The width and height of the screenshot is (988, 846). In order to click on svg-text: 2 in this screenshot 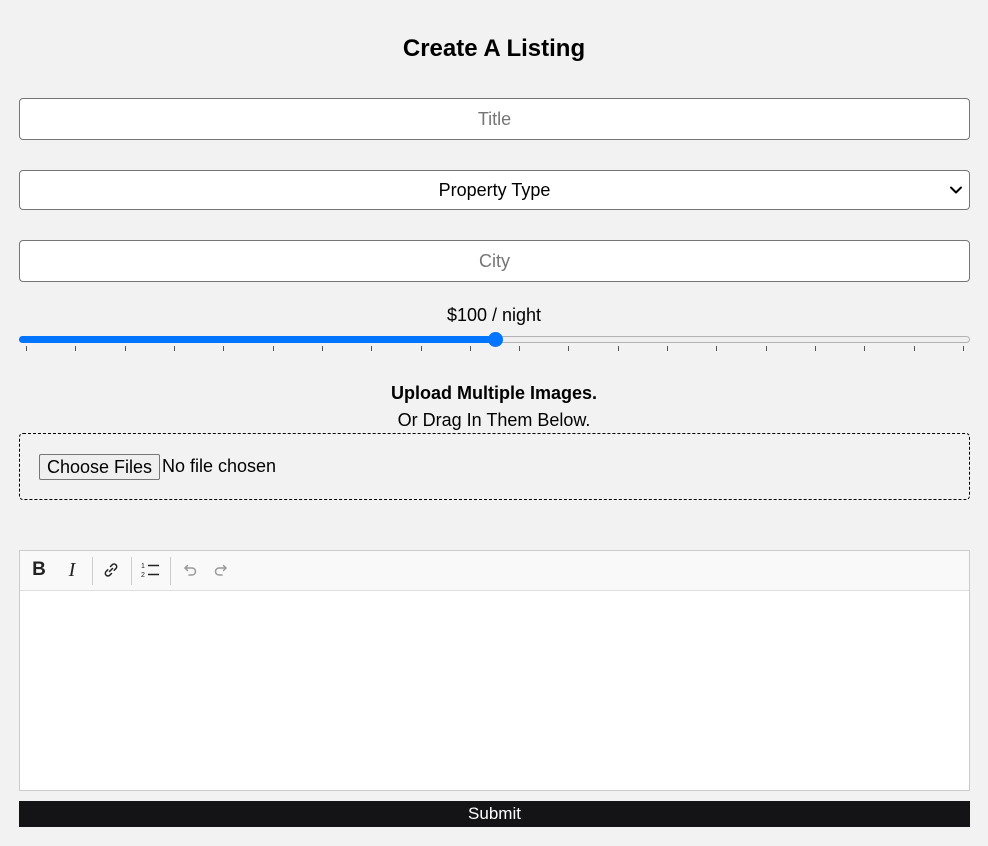, I will do `click(143, 575)`.